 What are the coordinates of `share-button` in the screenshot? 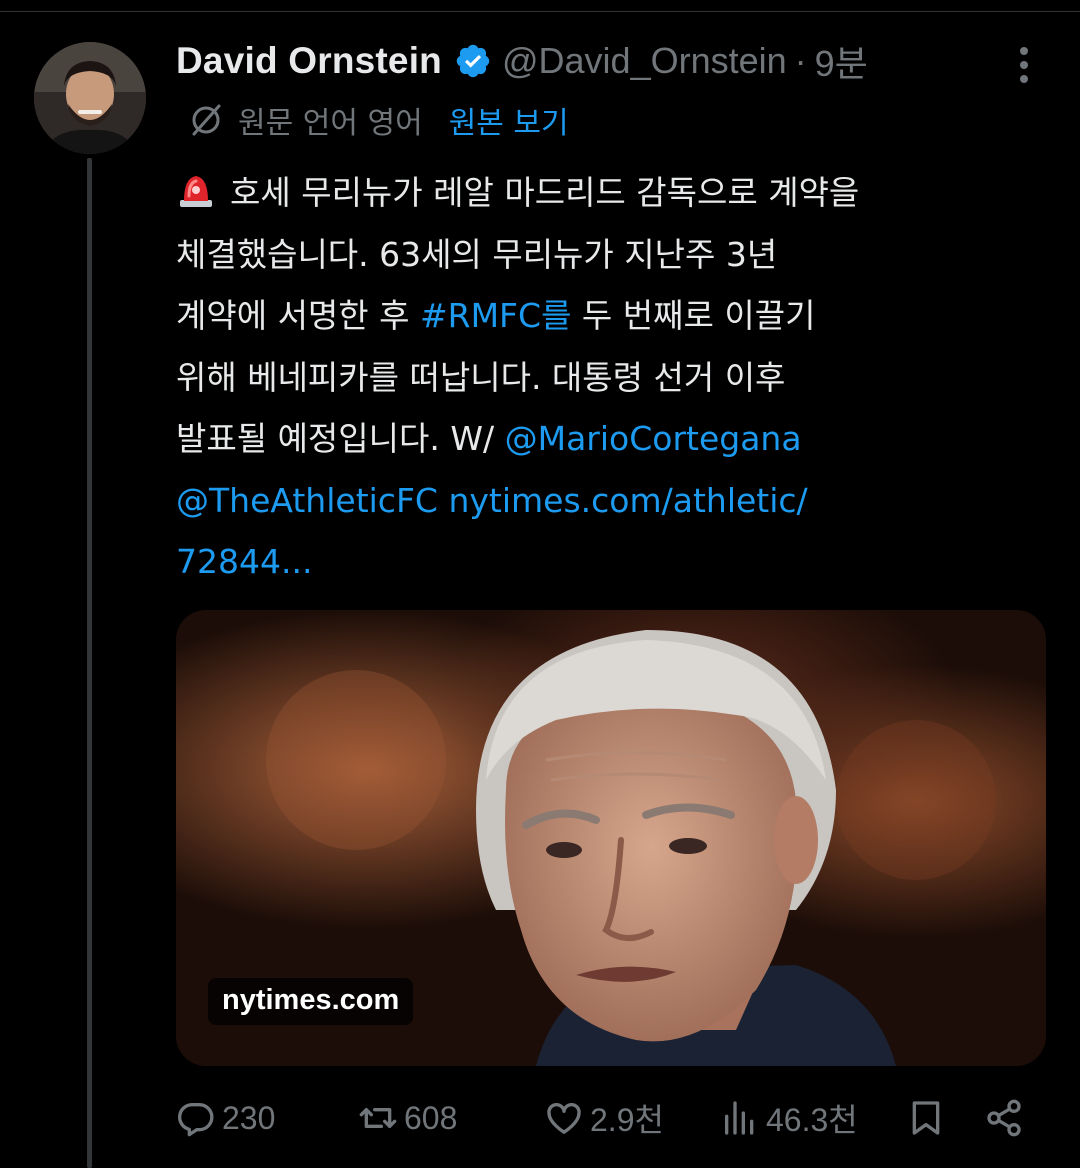 It's located at (1004, 1118).